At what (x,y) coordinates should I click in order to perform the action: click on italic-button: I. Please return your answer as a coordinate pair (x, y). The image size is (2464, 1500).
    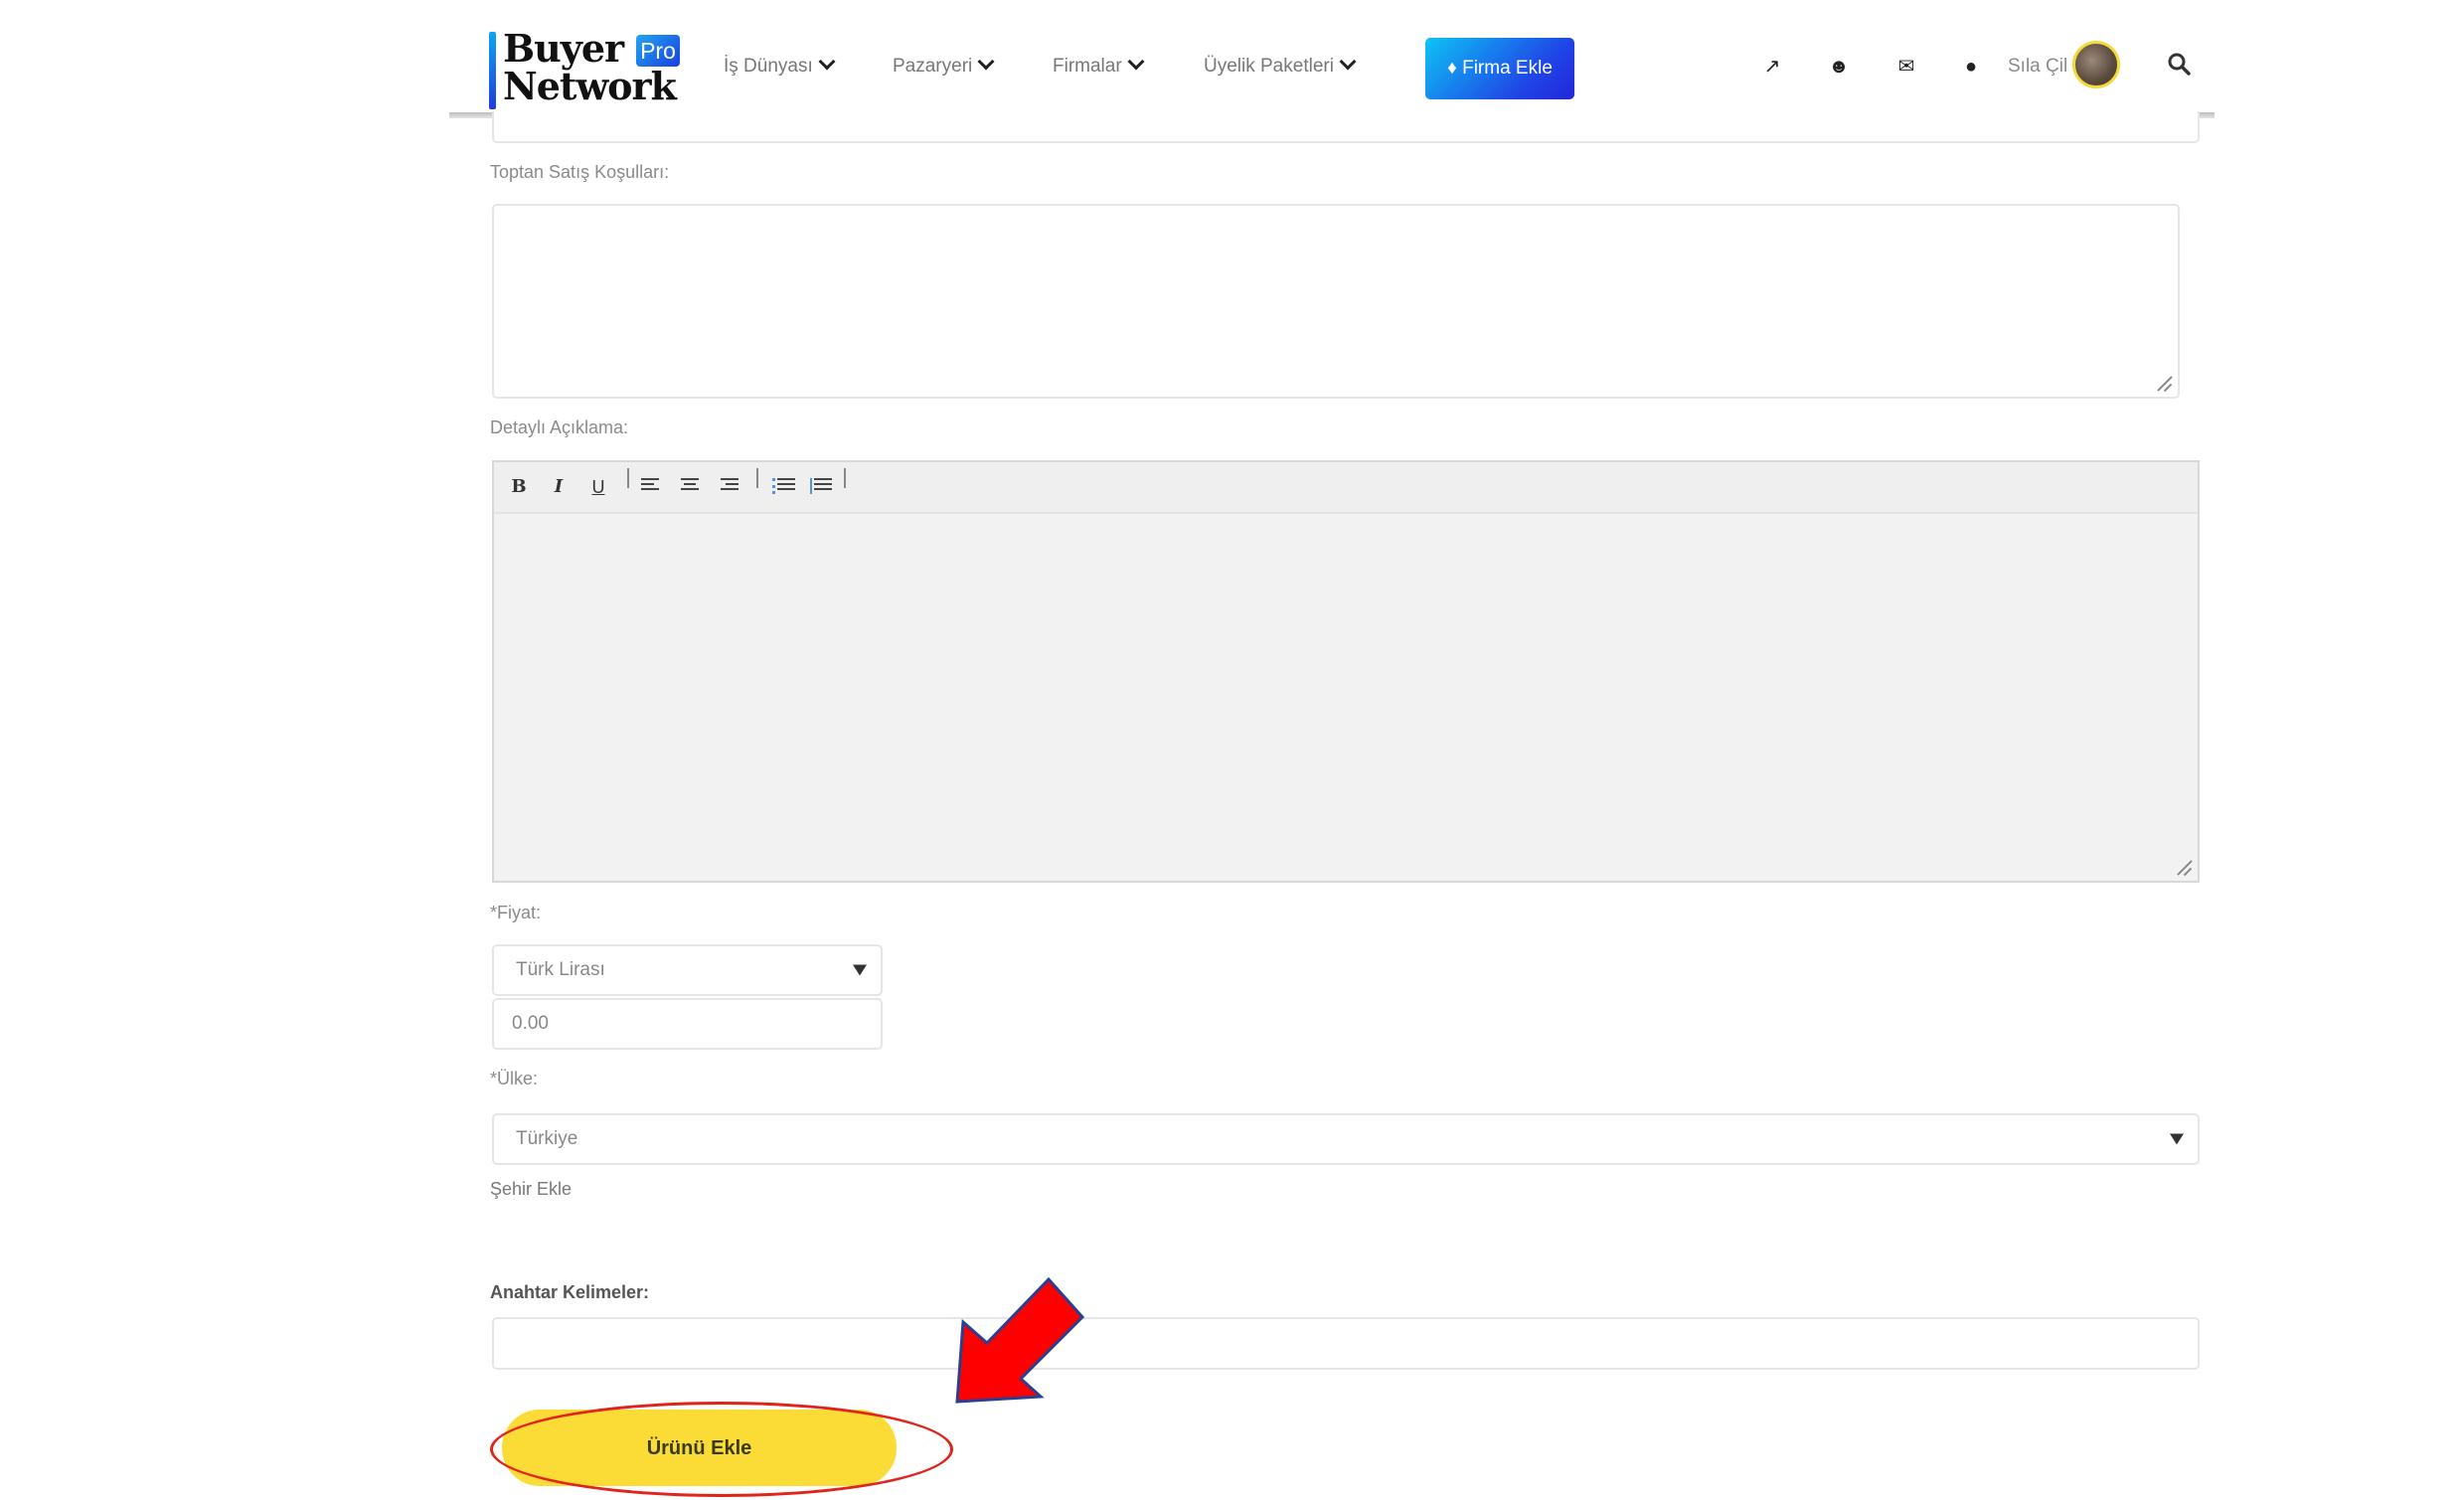
    Looking at the image, I should click on (559, 487).